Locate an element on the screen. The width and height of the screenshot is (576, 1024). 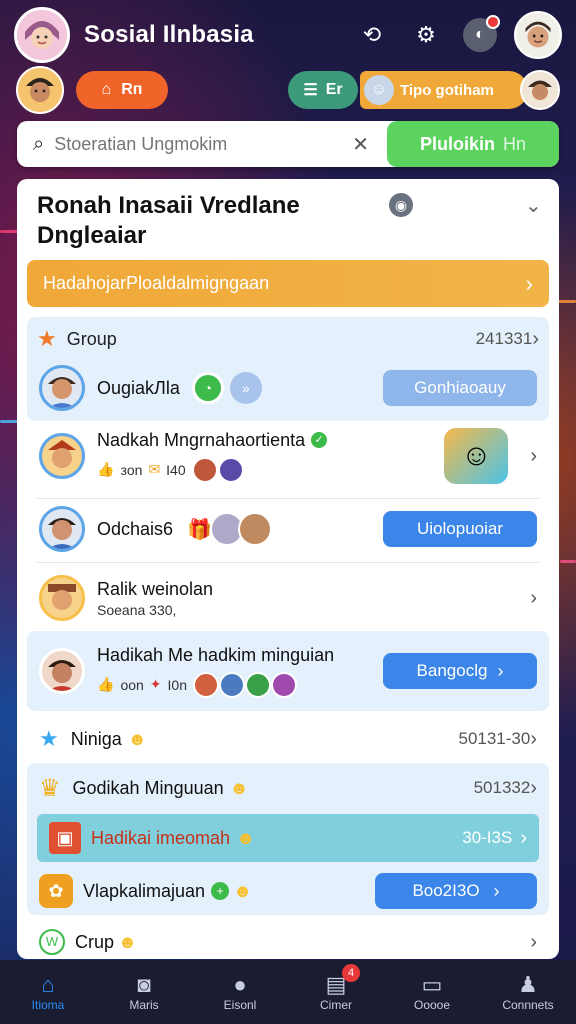
list-item: OugiakЛla ◔ » Gonhiaoauy is located at coordinates (288, 388).